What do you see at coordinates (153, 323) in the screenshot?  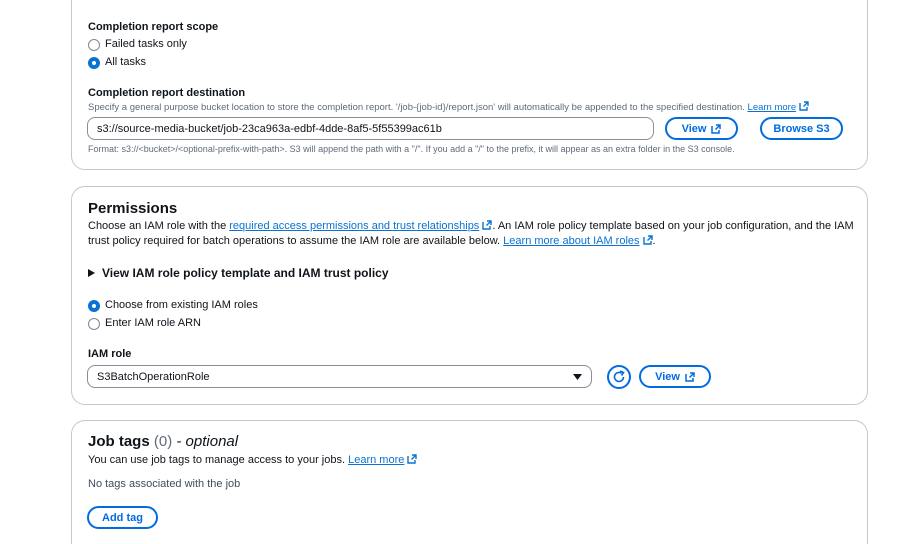 I see `radio-enter-arn-label: Enter IAM role ARN` at bounding box center [153, 323].